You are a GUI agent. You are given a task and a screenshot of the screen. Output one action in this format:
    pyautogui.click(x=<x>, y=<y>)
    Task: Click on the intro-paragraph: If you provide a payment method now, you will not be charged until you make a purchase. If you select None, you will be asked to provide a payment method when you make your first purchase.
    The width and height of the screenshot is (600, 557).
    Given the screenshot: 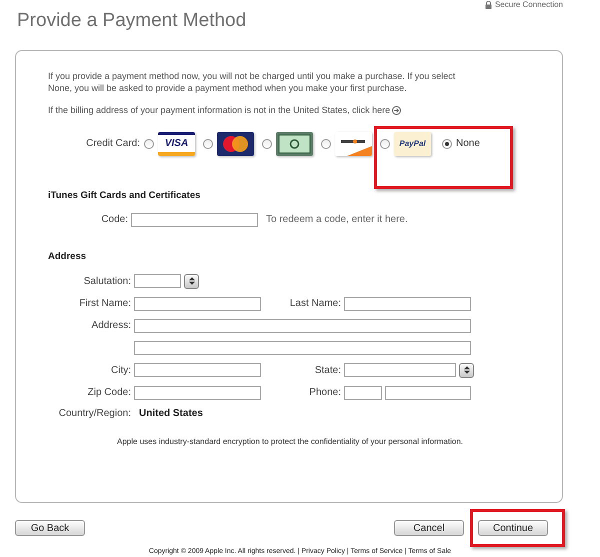 What is the action you would take?
    pyautogui.click(x=252, y=82)
    